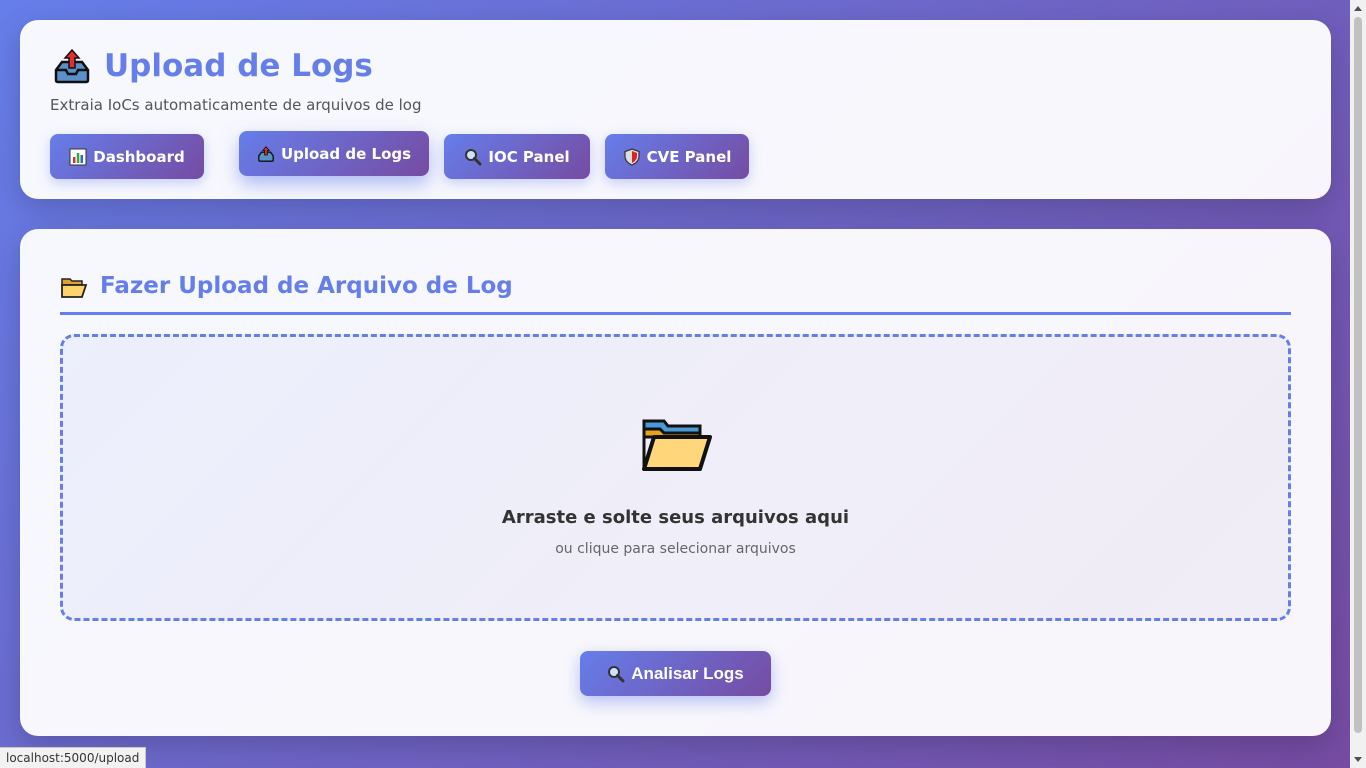 Image resolution: width=1366 pixels, height=768 pixels. I want to click on scroll-down-arrow-icon, so click(1358, 760).